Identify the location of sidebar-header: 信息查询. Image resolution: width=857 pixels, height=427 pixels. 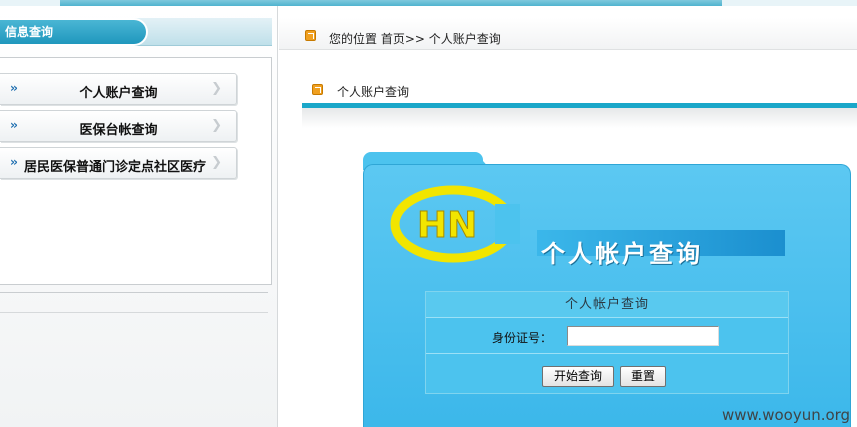
(136, 32).